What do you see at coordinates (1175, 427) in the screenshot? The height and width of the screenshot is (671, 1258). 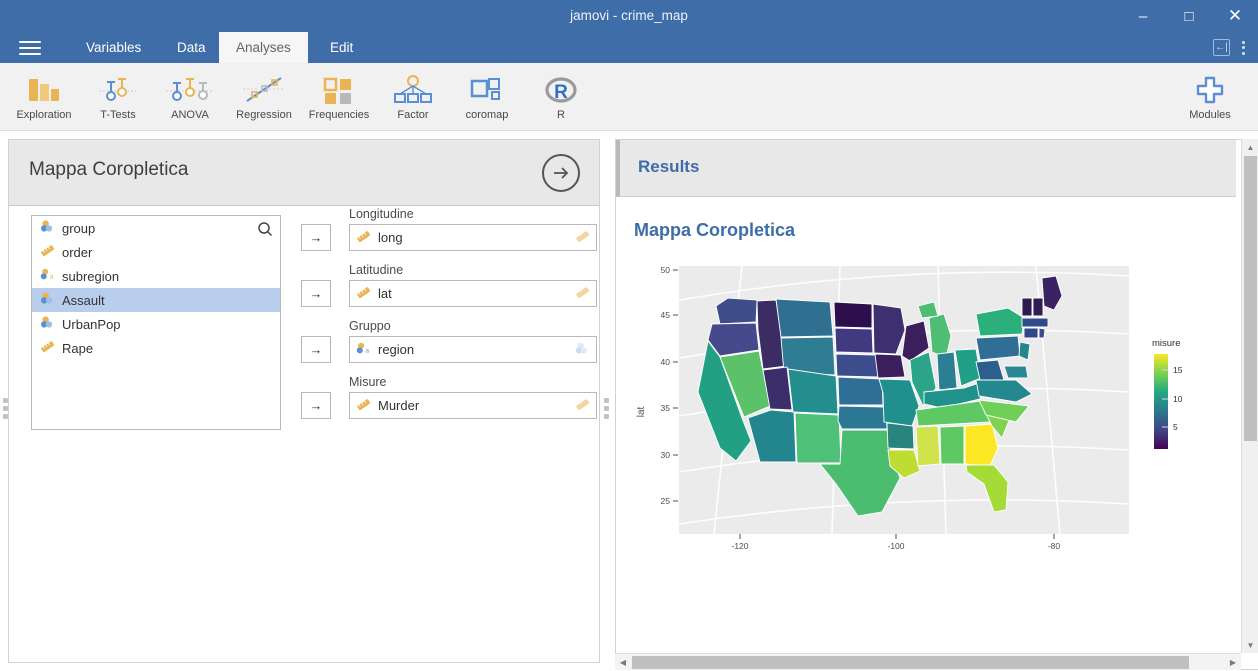 I see `svg-text: 5` at bounding box center [1175, 427].